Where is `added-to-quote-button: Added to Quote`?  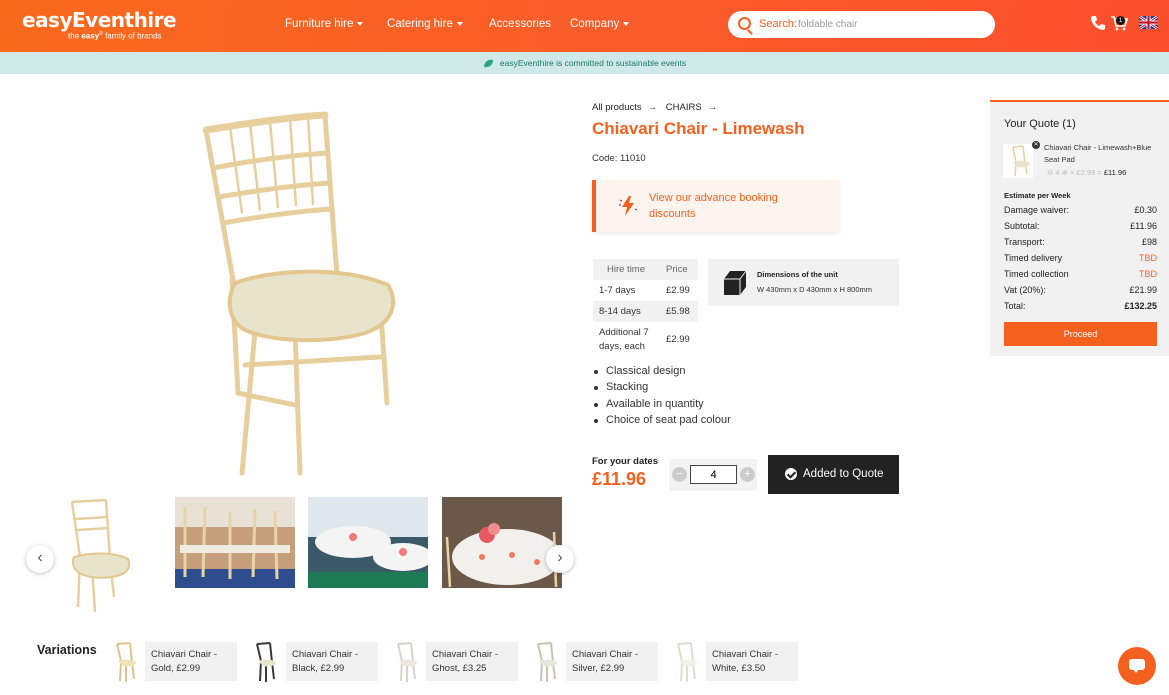 added-to-quote-button: Added to Quote is located at coordinates (833, 474).